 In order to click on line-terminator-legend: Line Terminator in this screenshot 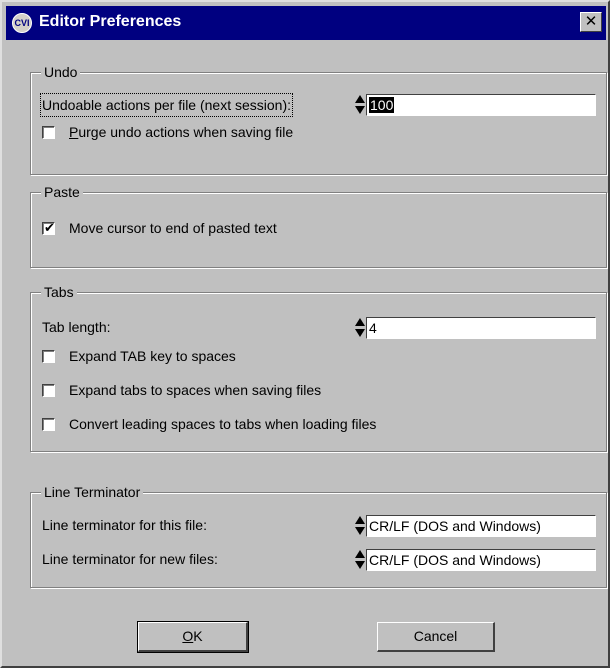, I will do `click(92, 492)`.